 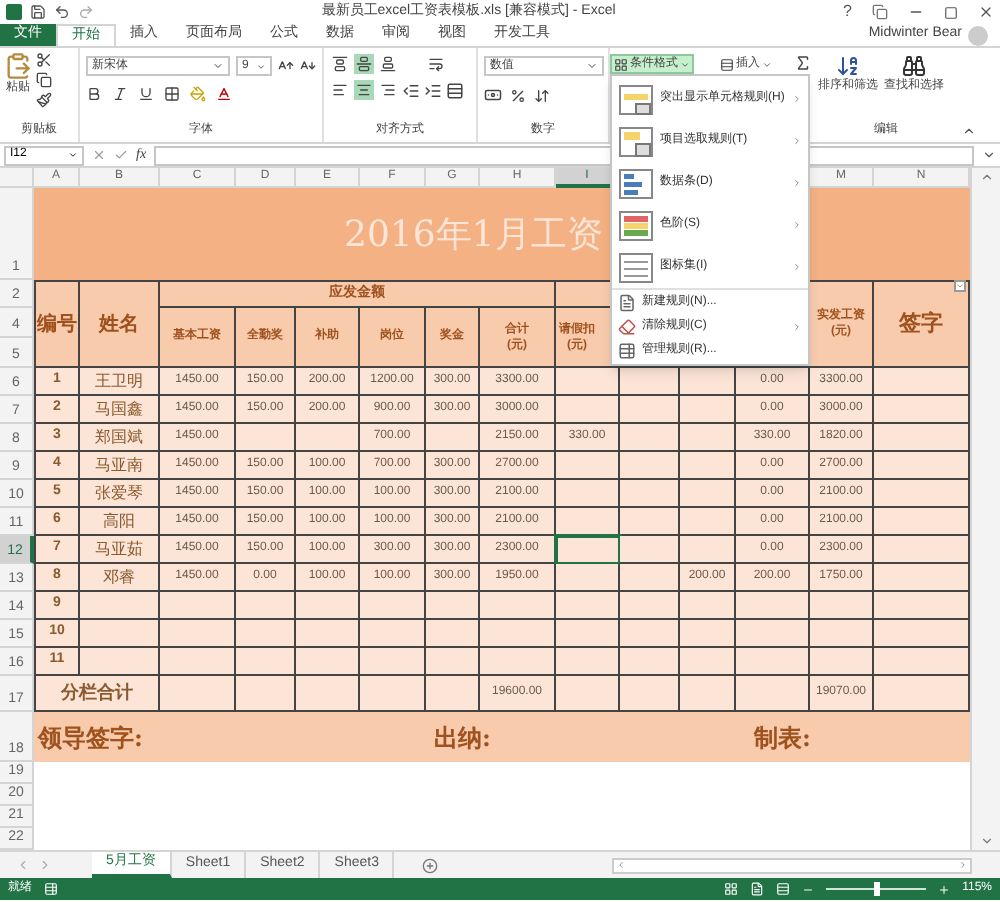 What do you see at coordinates (783, 889) in the screenshot?
I see `page-break-icon` at bounding box center [783, 889].